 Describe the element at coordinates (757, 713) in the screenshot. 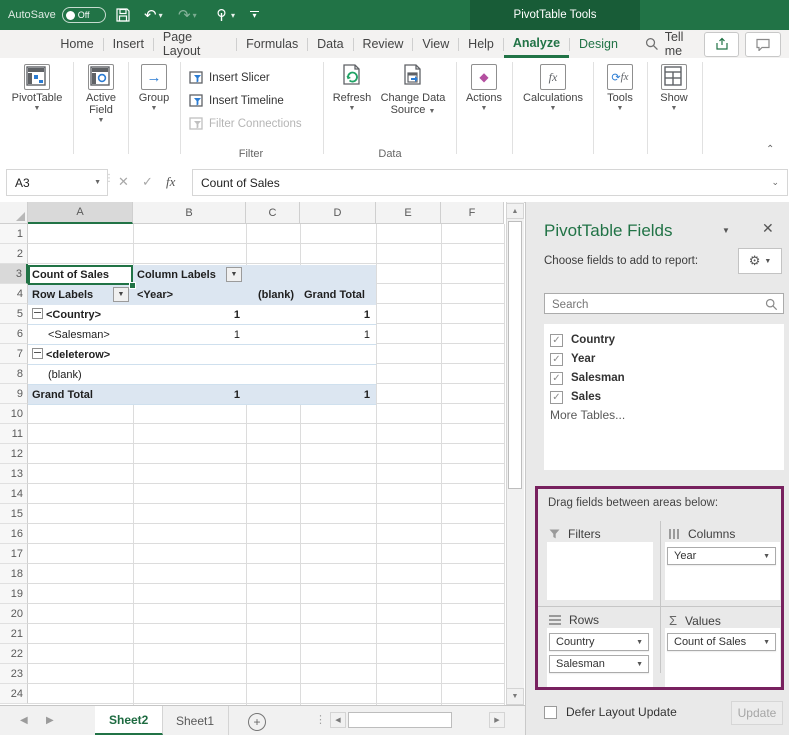

I see `update-button: Update` at that location.